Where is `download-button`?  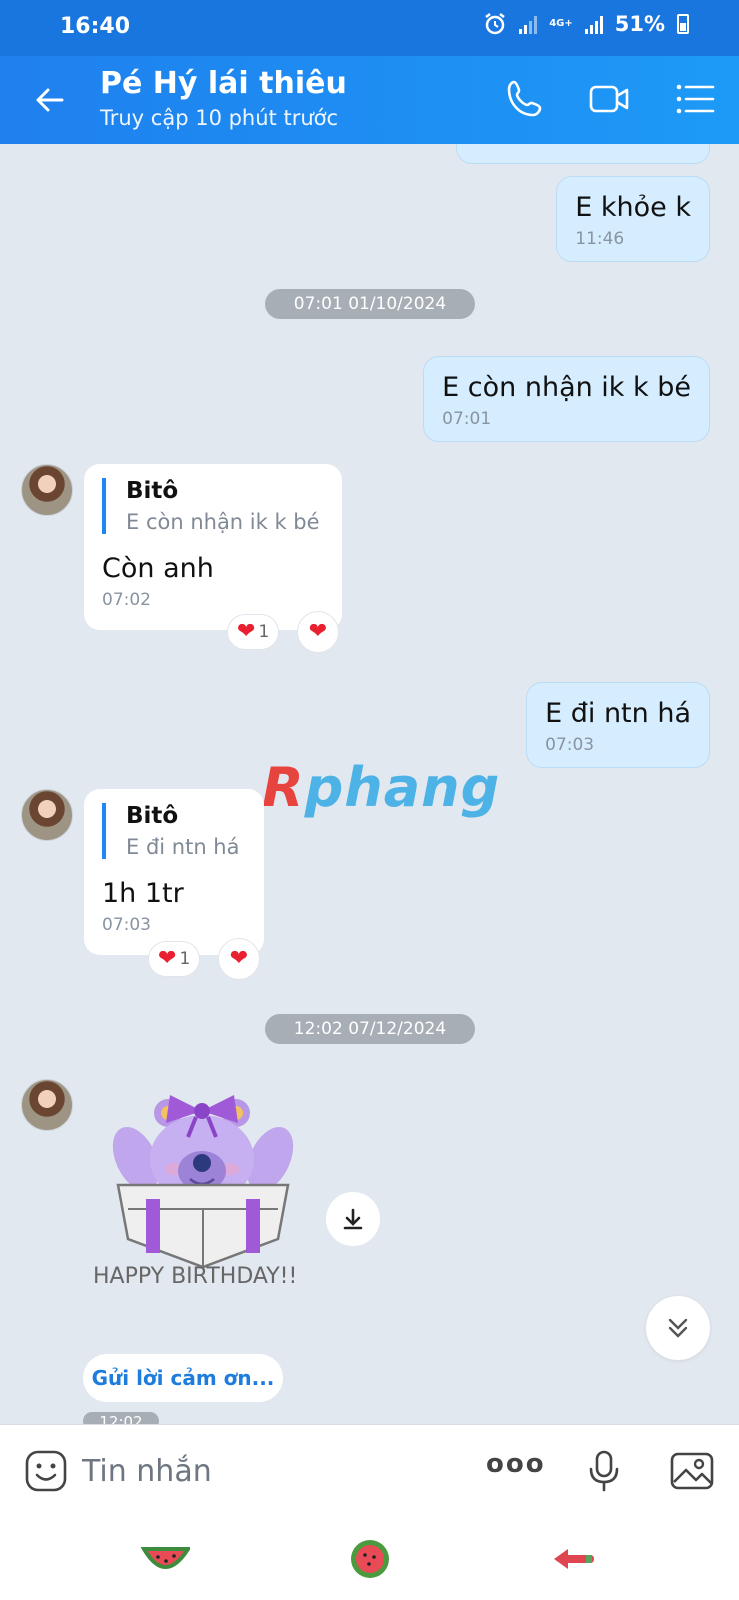
download-button is located at coordinates (353, 1219).